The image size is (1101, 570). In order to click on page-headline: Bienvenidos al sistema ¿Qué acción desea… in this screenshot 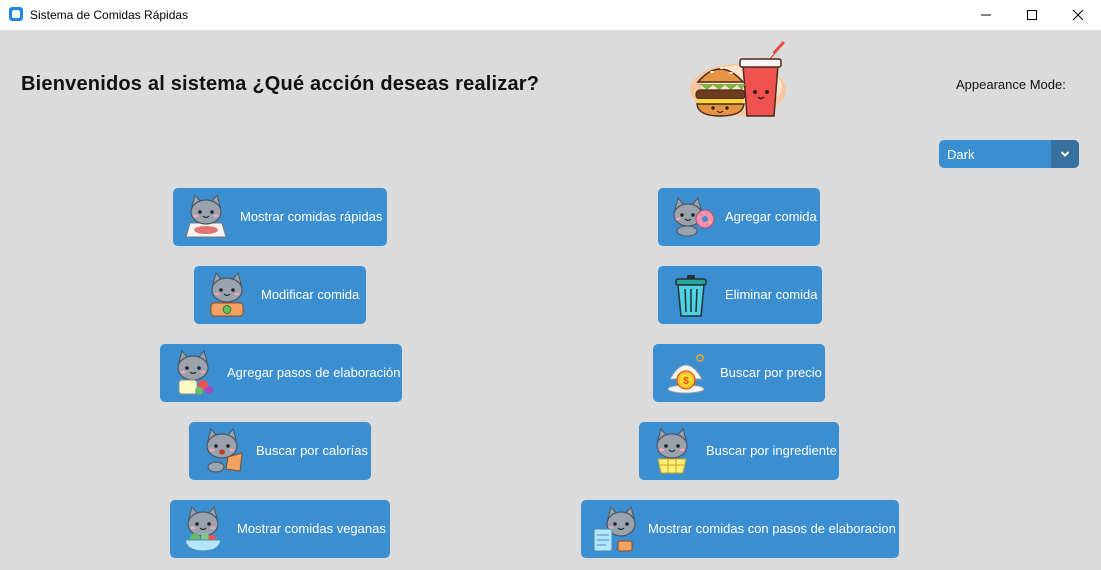, I will do `click(280, 84)`.